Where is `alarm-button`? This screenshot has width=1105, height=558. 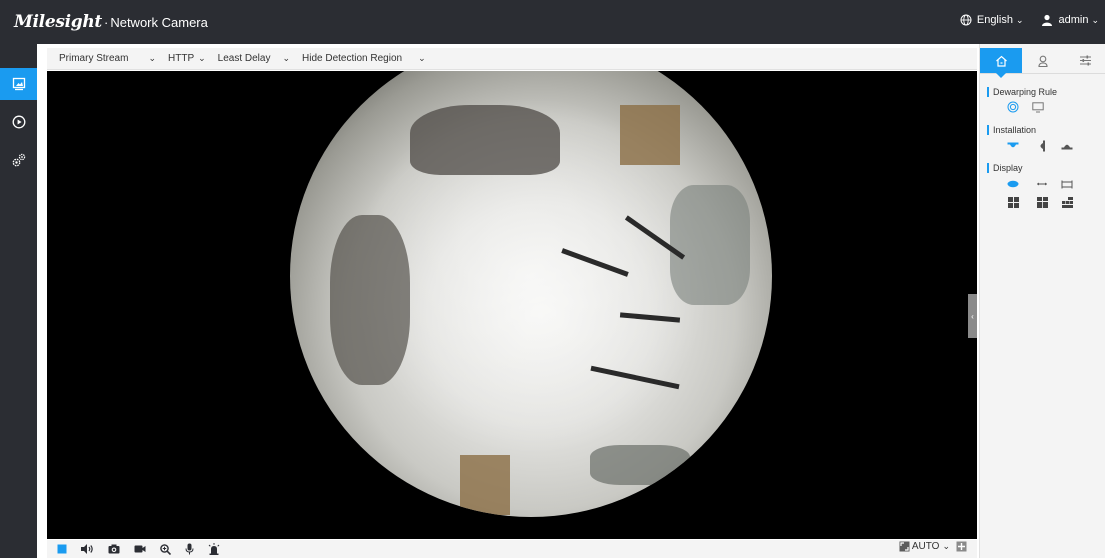 alarm-button is located at coordinates (214, 549).